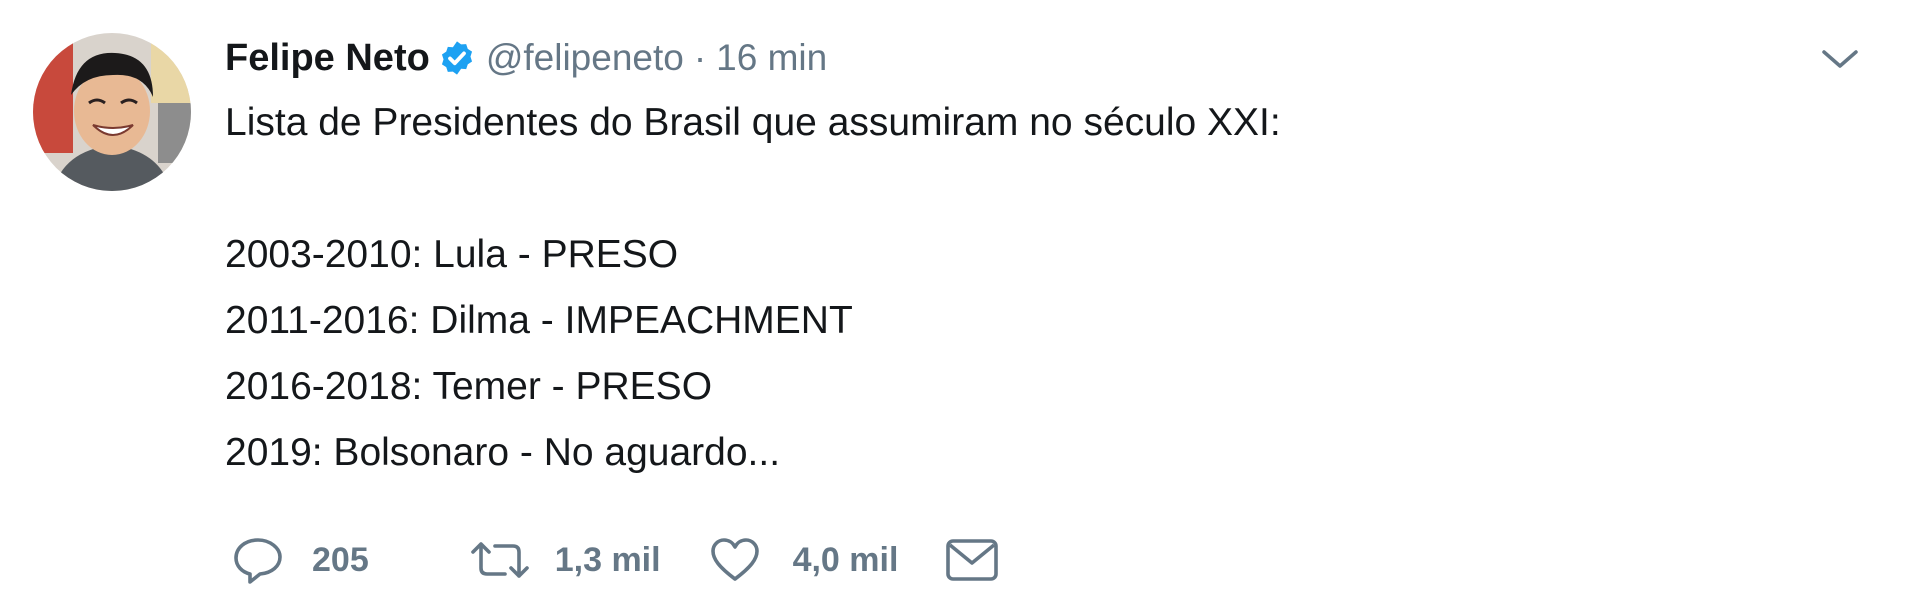  Describe the element at coordinates (539, 320) in the screenshot. I see `tweet-line: 2011-2016: Dilma - IMPEACHMENT` at that location.